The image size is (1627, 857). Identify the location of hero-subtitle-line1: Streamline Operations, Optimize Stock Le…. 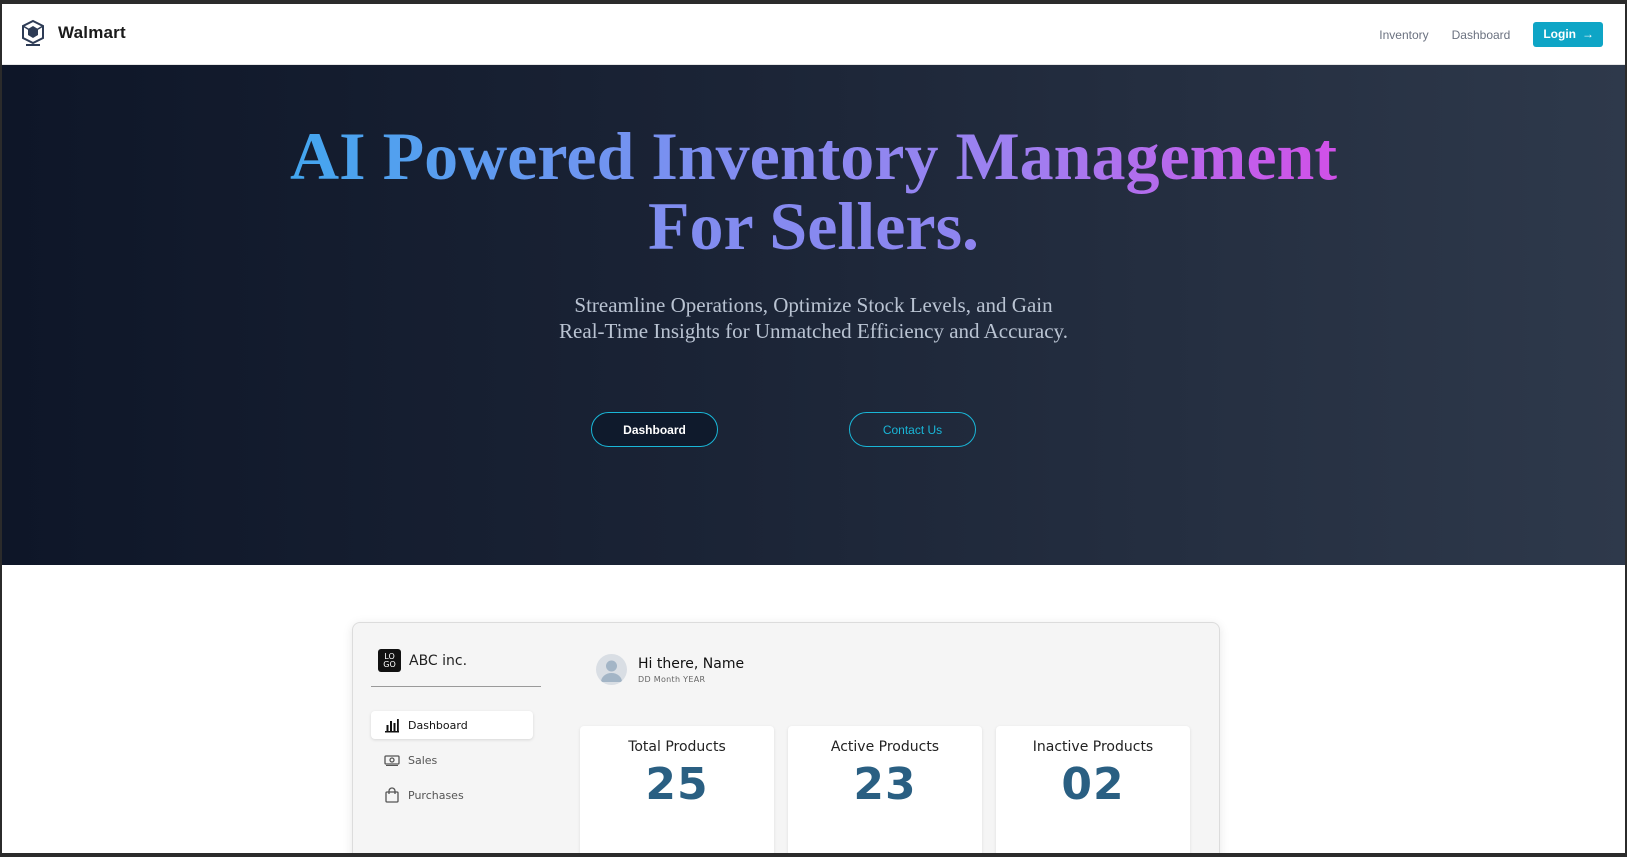
(813, 305).